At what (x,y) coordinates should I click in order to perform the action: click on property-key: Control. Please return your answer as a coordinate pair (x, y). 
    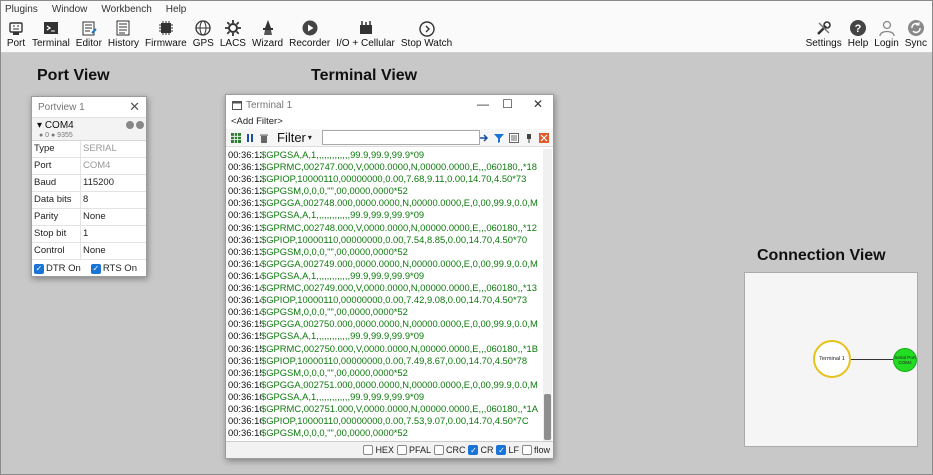
    Looking at the image, I should click on (49, 250).